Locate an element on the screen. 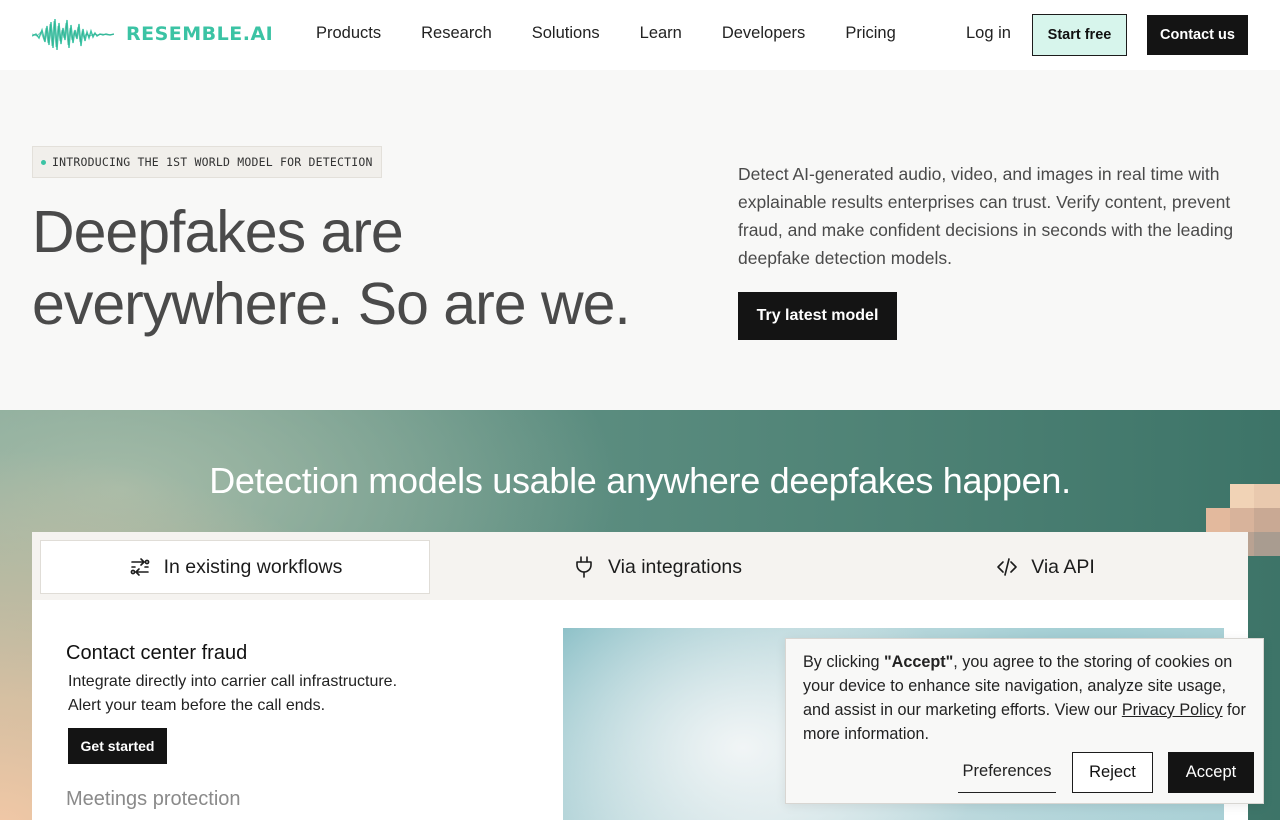 The height and width of the screenshot is (820, 1280). logo-text: RESEMBLE.AI is located at coordinates (200, 34).